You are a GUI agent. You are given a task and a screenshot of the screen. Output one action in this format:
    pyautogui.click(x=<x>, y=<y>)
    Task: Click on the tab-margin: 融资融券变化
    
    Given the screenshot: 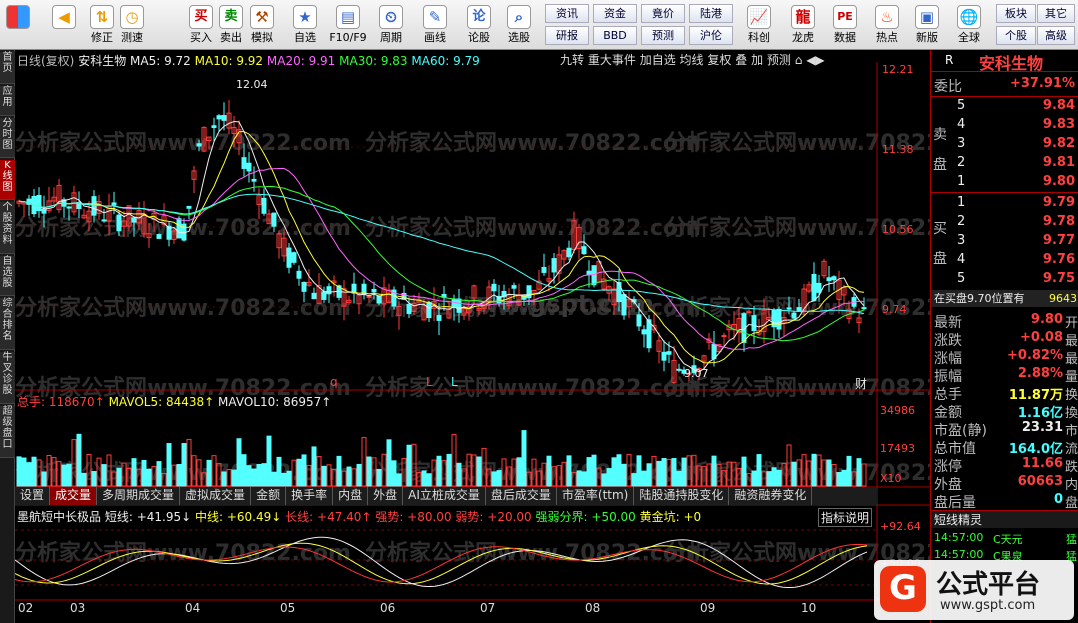 What is the action you would take?
    pyautogui.click(x=771, y=496)
    